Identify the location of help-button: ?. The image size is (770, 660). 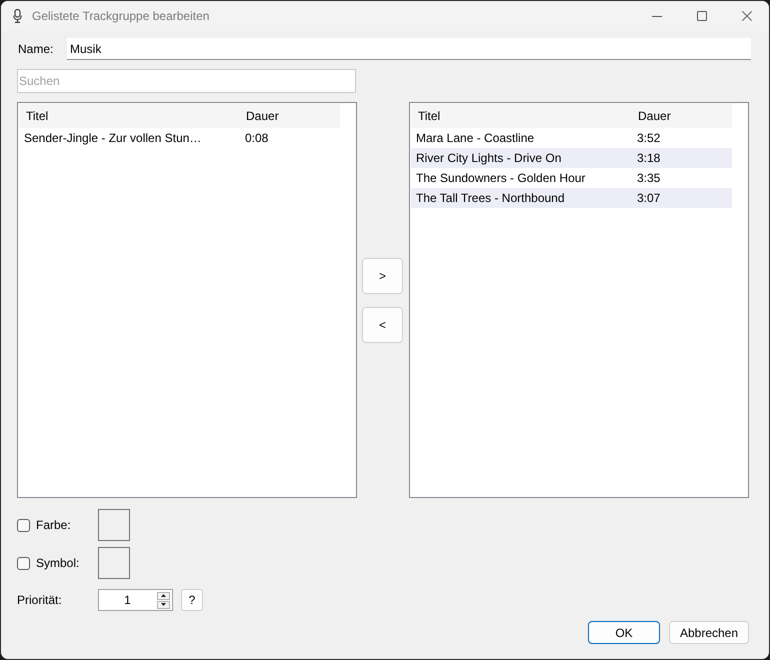
(192, 600).